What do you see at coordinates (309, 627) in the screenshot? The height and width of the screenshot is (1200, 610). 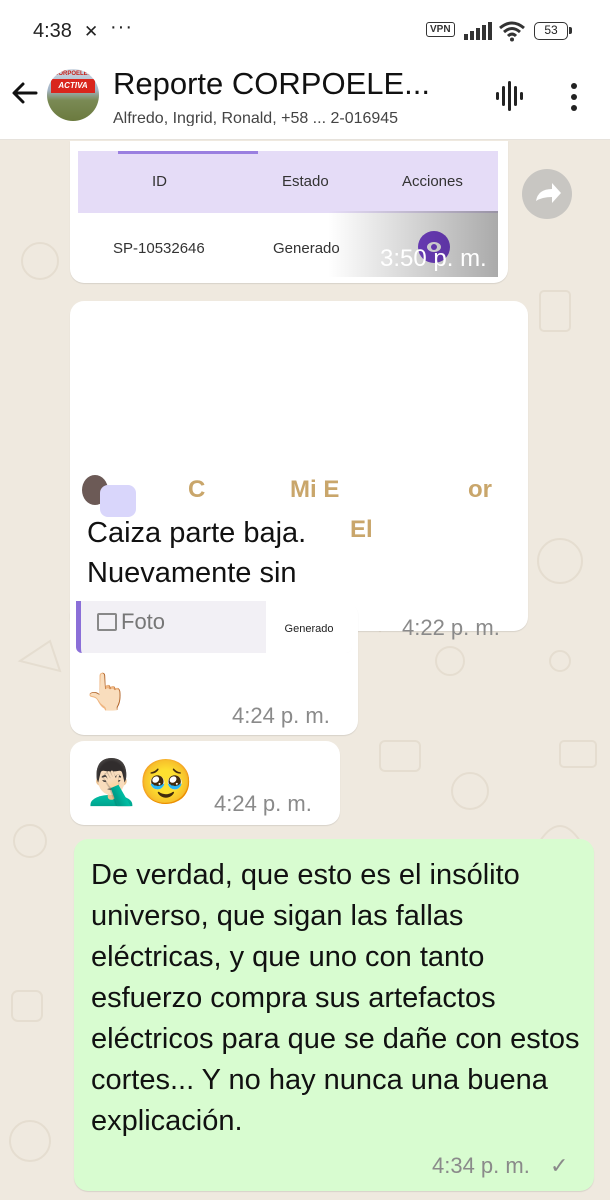 I see `quoted-thumbnail: Generado` at bounding box center [309, 627].